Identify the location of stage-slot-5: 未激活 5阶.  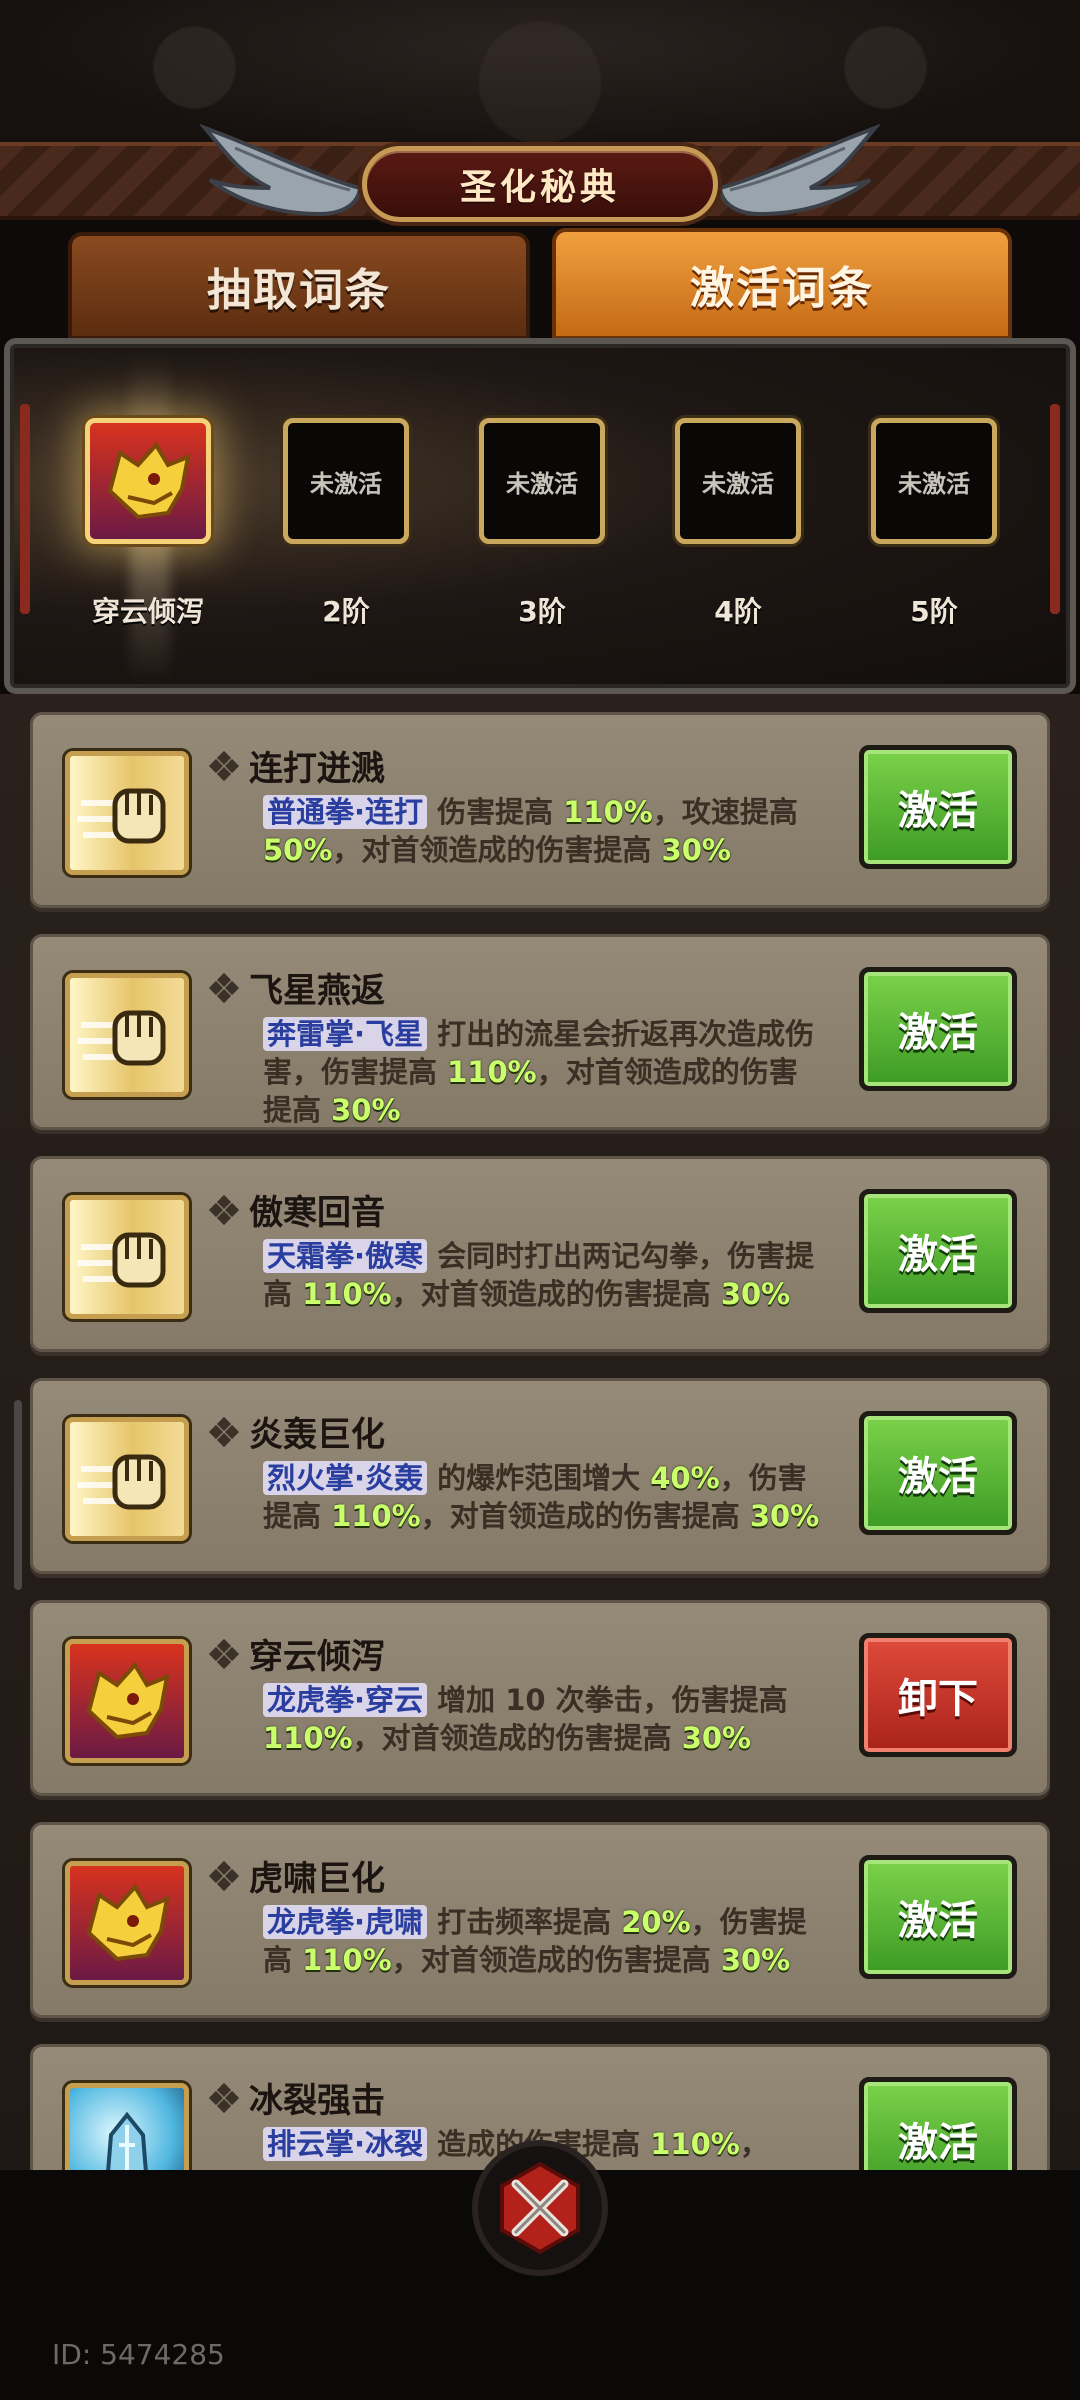
(934, 523).